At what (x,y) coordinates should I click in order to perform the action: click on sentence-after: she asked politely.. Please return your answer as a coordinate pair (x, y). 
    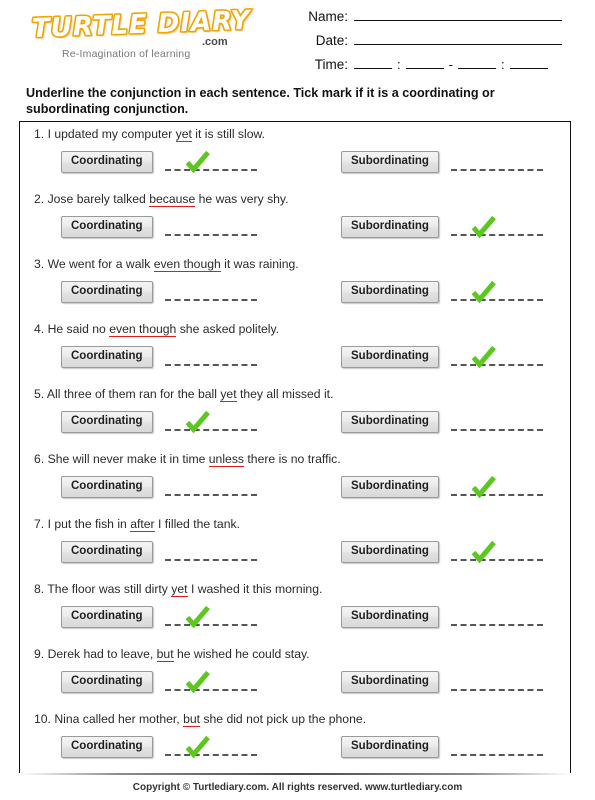
    Looking at the image, I should click on (228, 329).